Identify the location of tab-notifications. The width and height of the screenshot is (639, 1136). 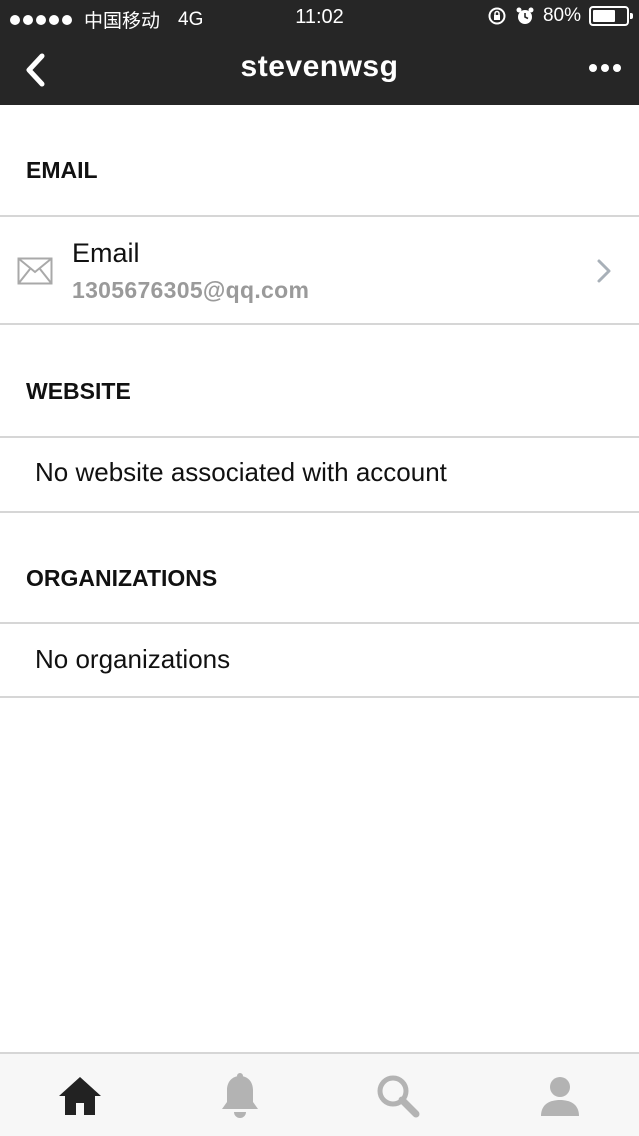
(240, 1096).